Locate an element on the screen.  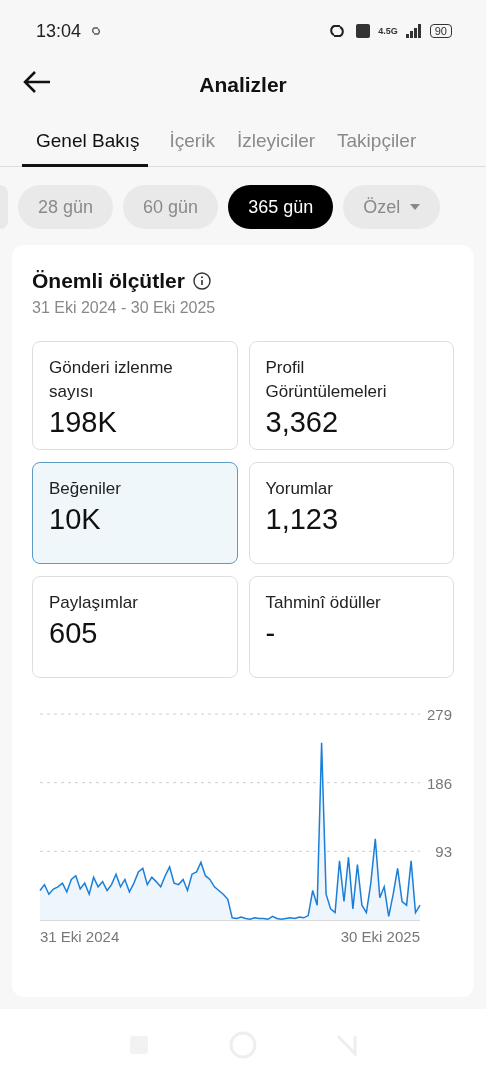
metric-card: Profil Görüntülemeleri 3,362 is located at coordinates (351, 395).